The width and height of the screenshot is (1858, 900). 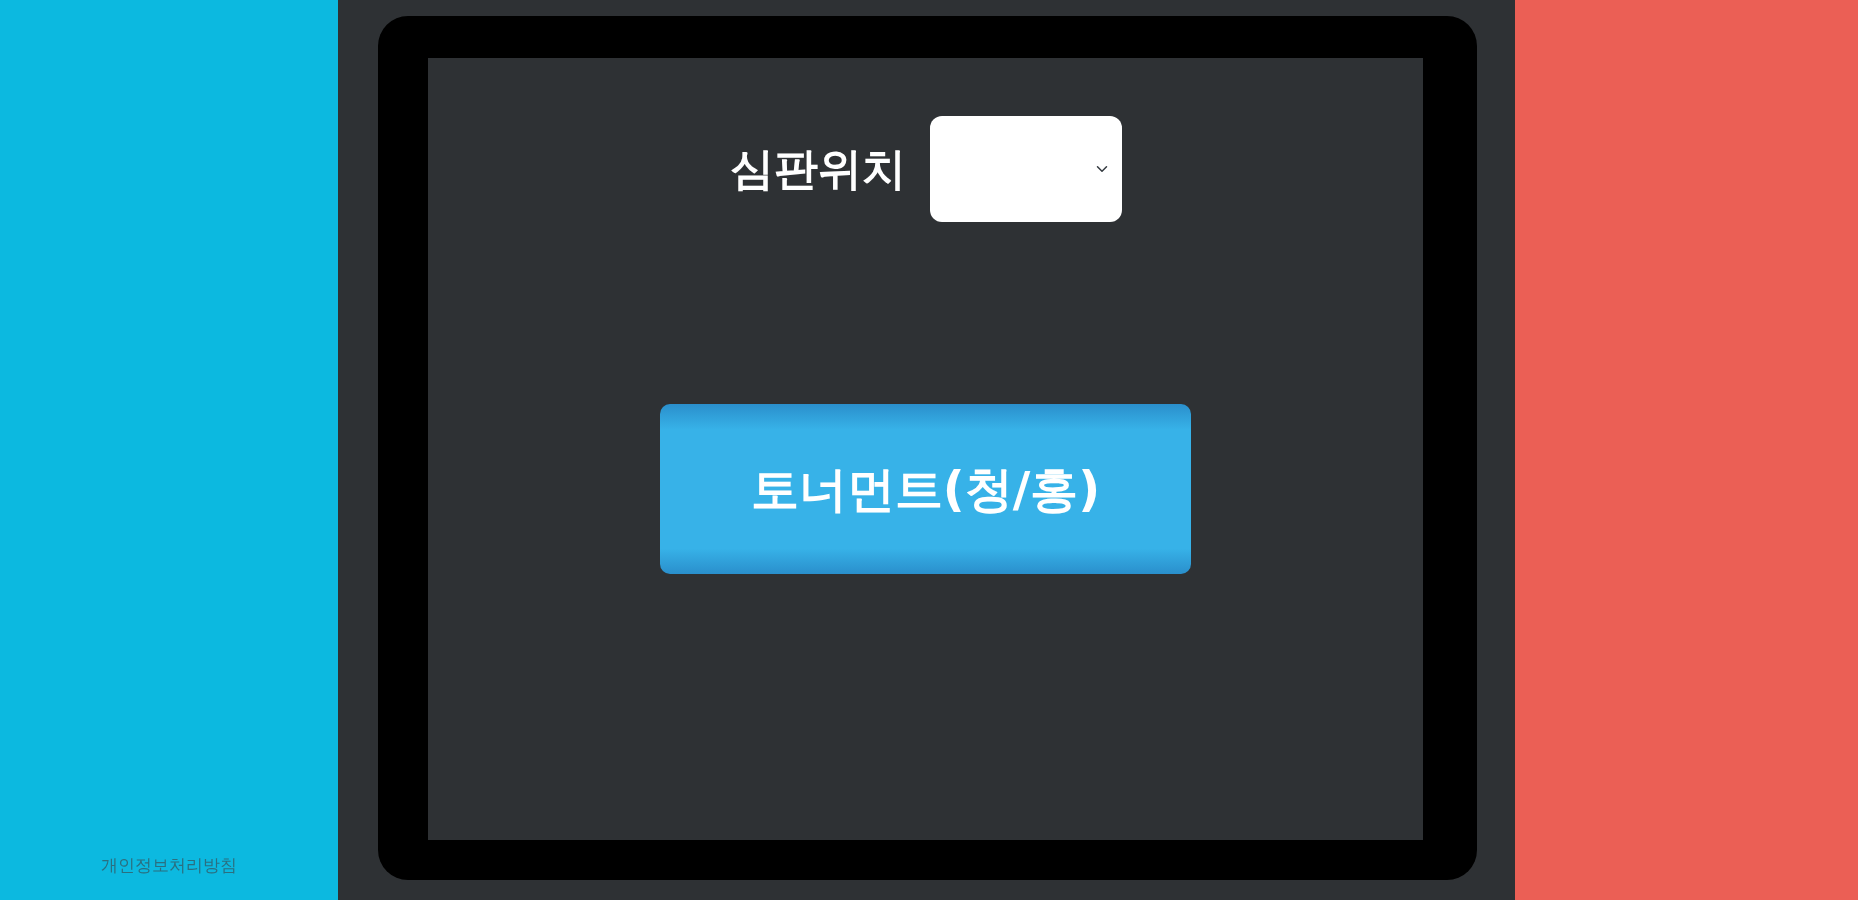 What do you see at coordinates (169, 865) in the screenshot?
I see `privacy-policy-link: 개인정보처리방침` at bounding box center [169, 865].